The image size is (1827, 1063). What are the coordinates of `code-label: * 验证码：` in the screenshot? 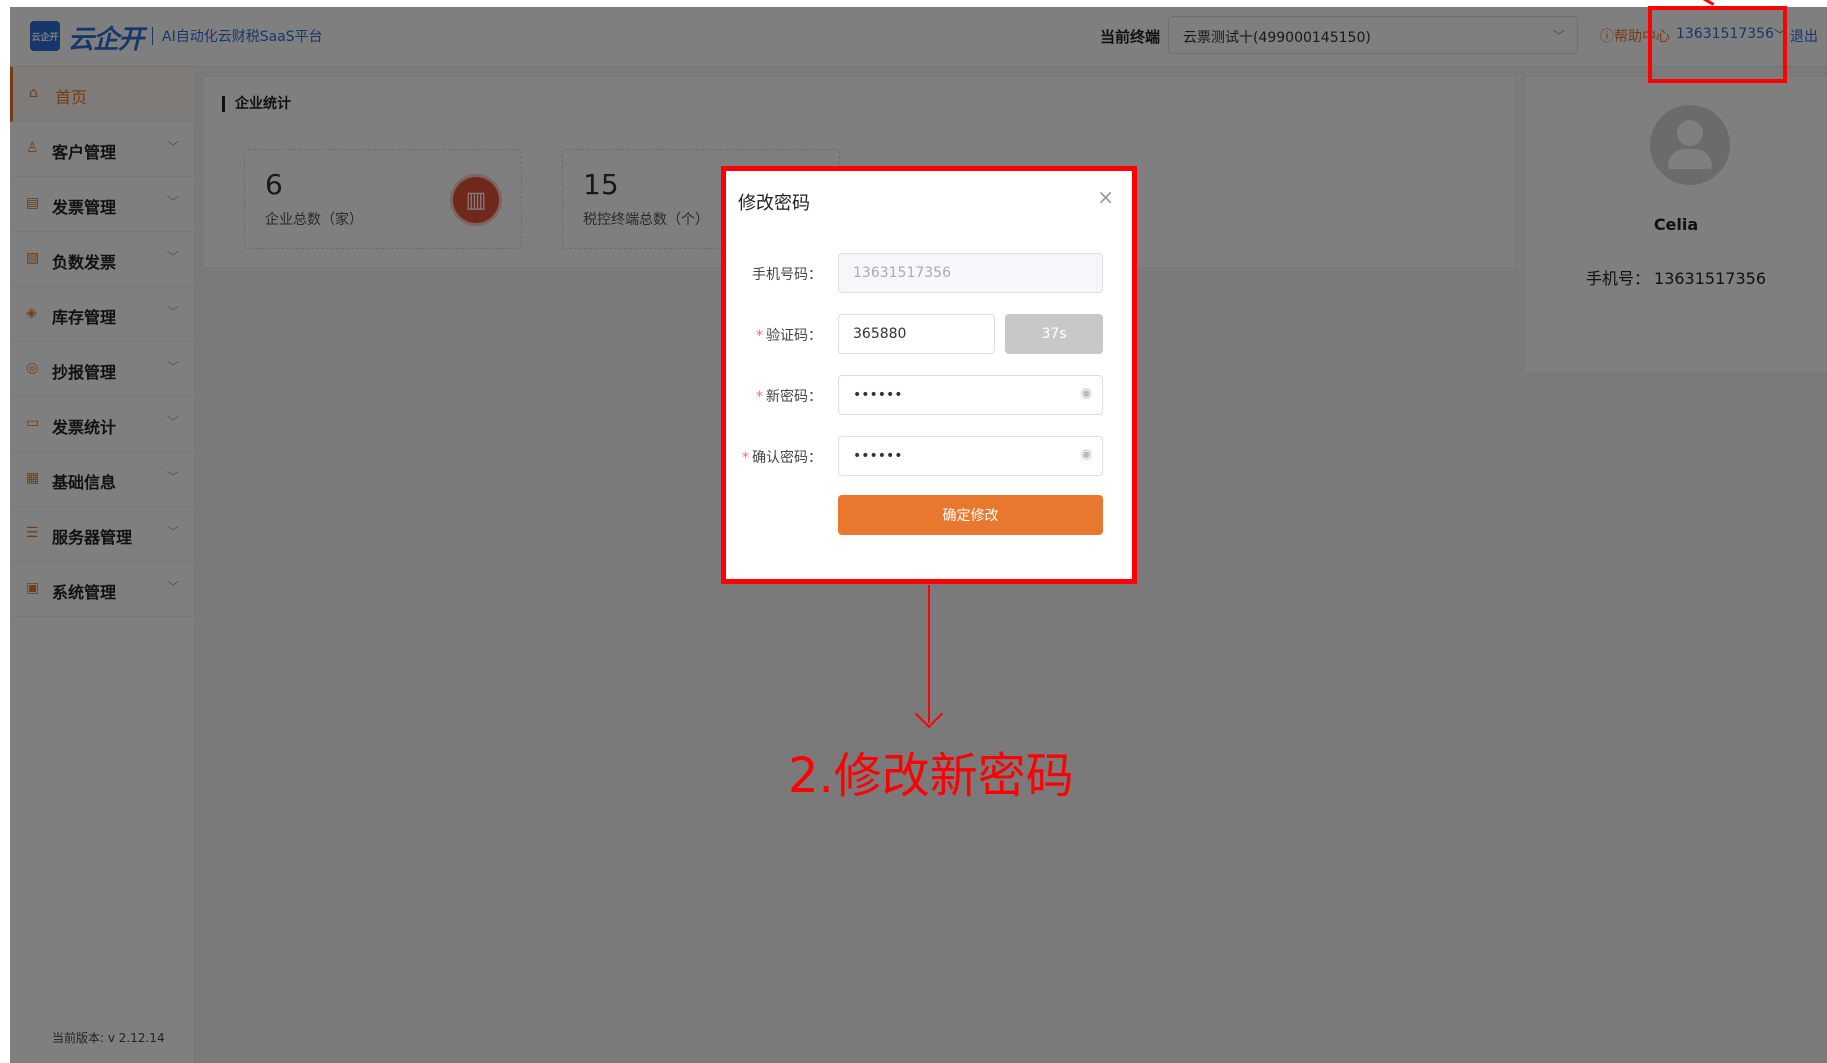 It's located at (789, 335).